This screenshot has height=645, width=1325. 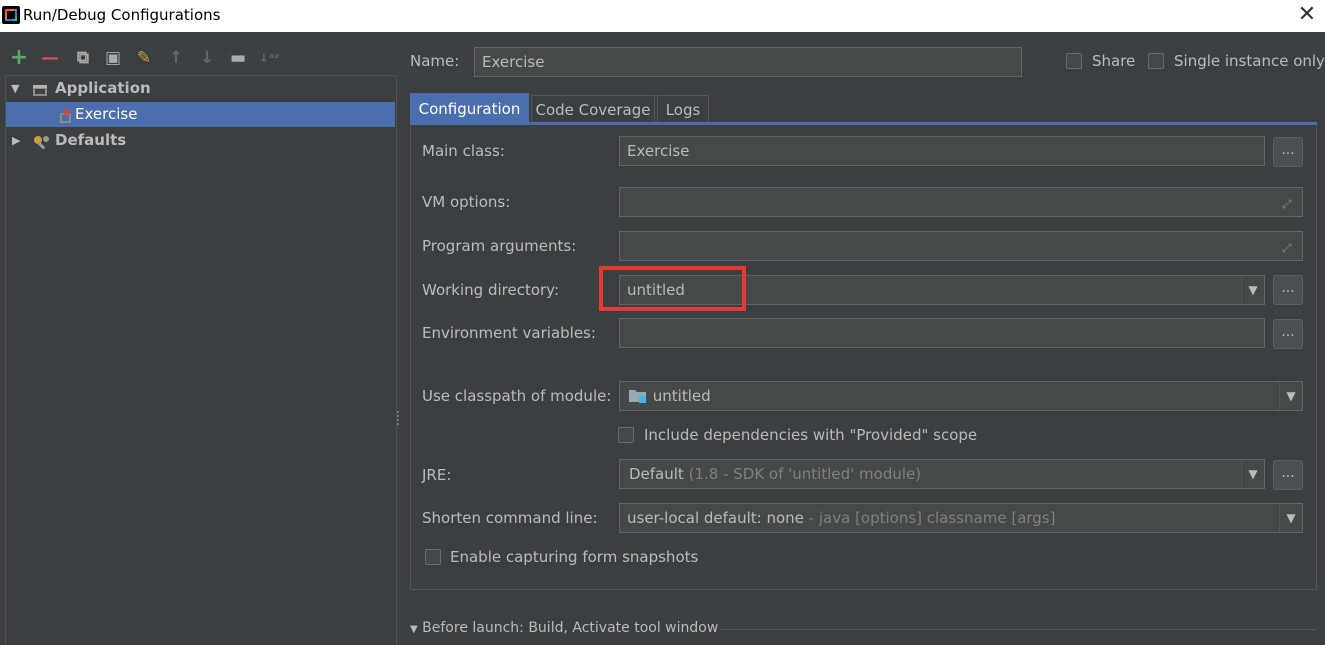 What do you see at coordinates (1156, 61) in the screenshot?
I see `single-instance-checkbox` at bounding box center [1156, 61].